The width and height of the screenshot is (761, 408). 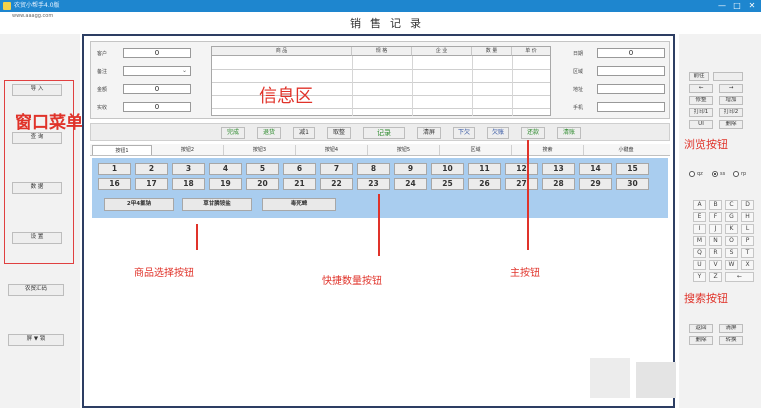 What do you see at coordinates (498, 133) in the screenshot?
I see `owed-button: 欠账` at bounding box center [498, 133].